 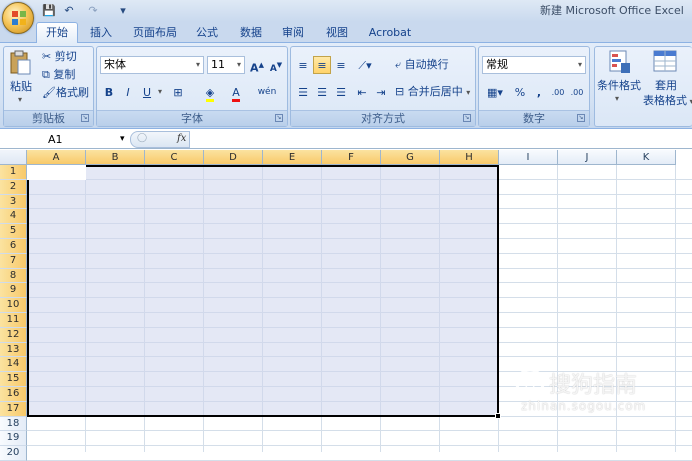 What do you see at coordinates (58, 75) in the screenshot?
I see `copy-button: ⧉ 复制` at bounding box center [58, 75].